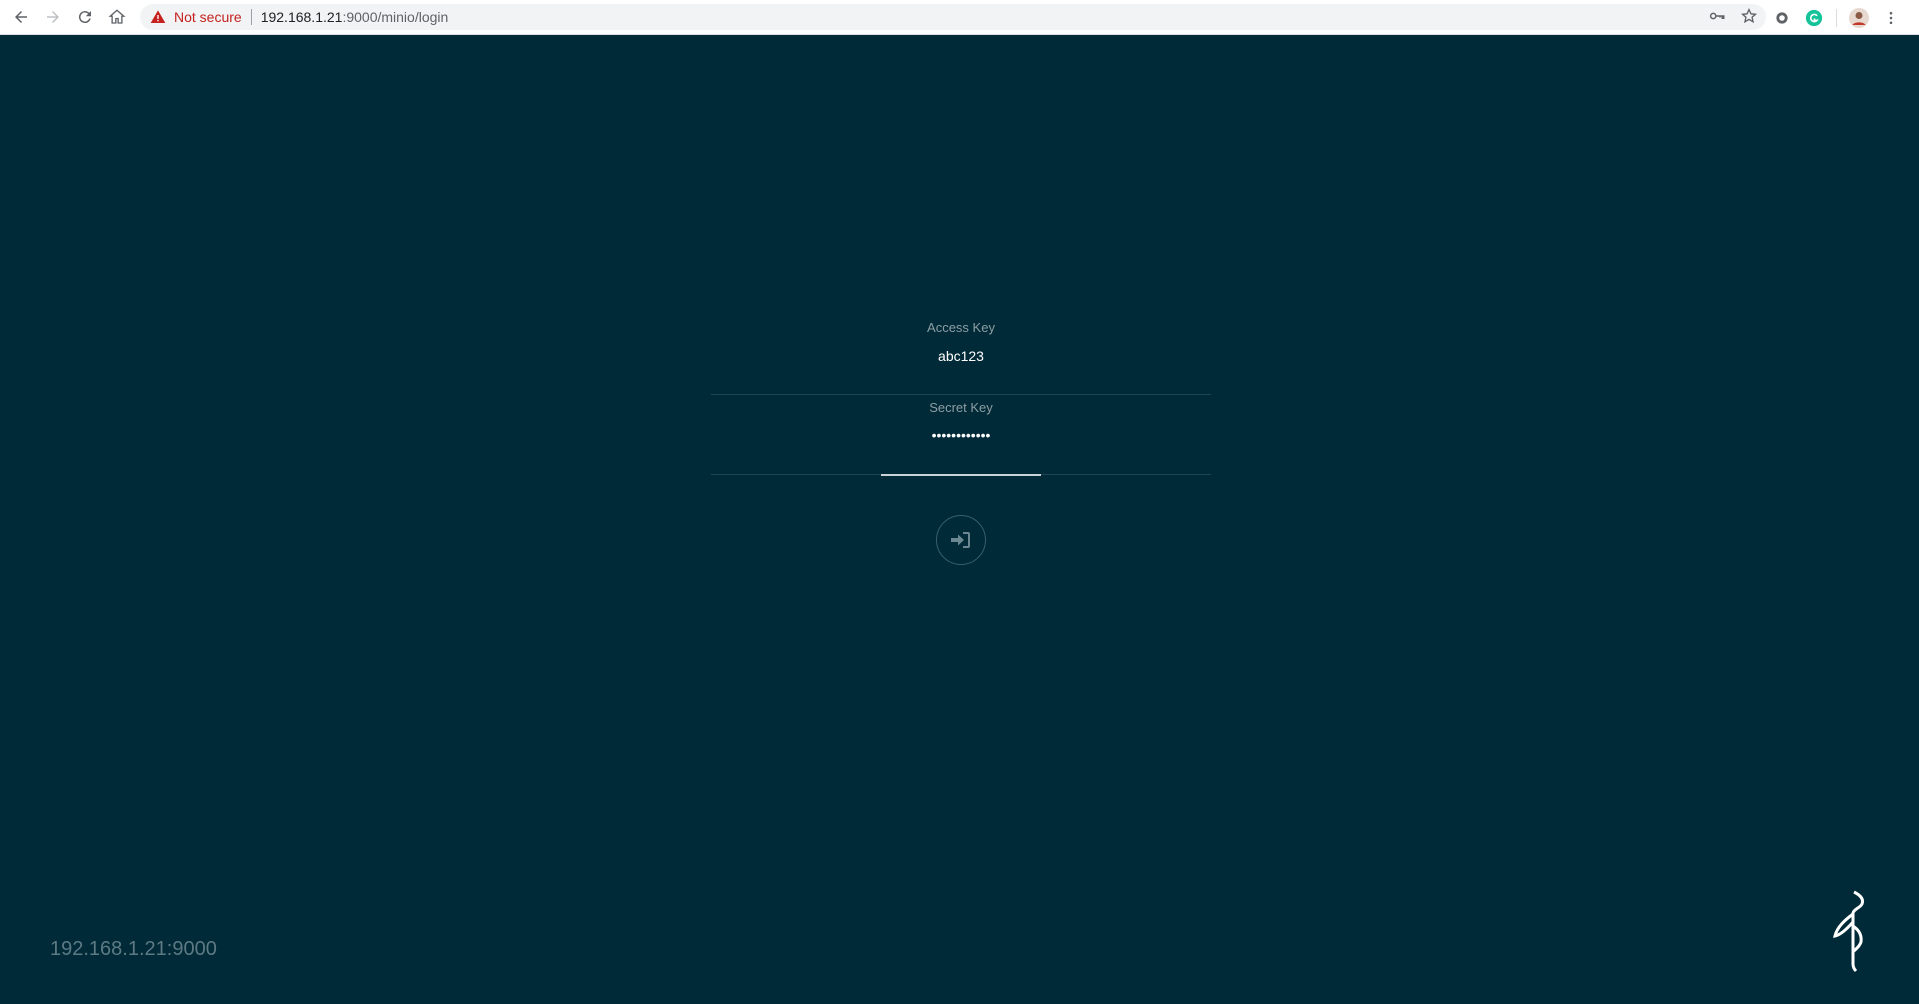  I want to click on arrow-left-icon, so click(21, 17).